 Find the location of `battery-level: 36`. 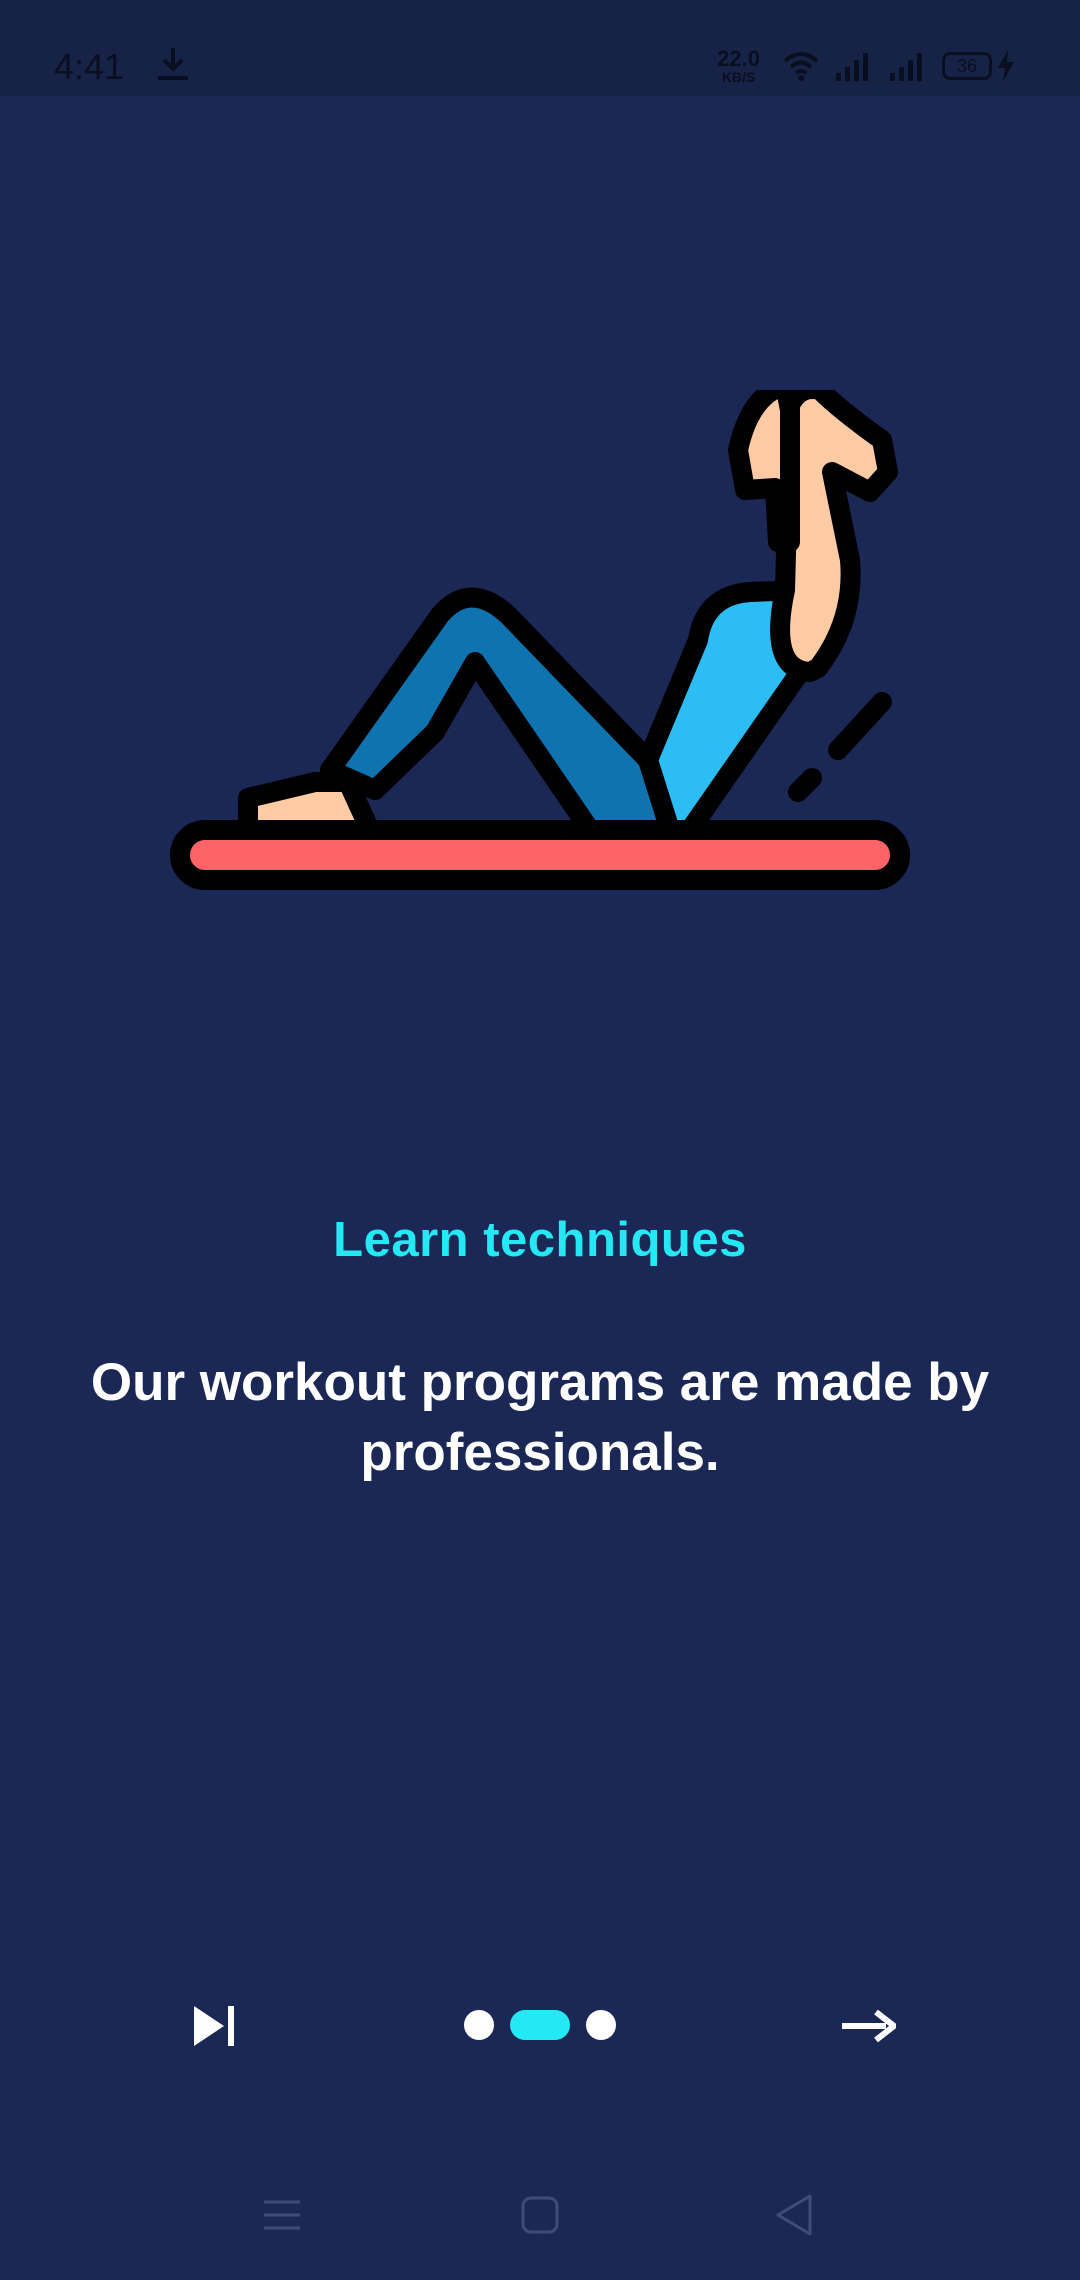

battery-level: 36 is located at coordinates (967, 65).